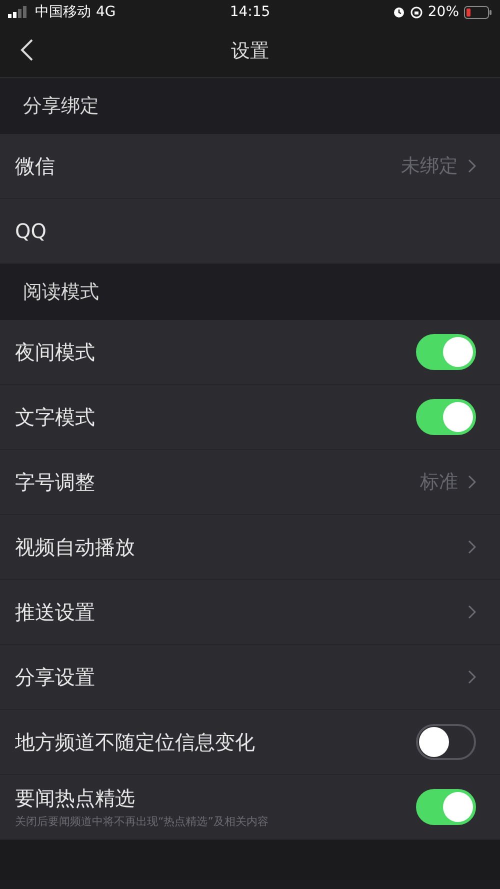 The width and height of the screenshot is (500, 889). I want to click on settings-row: 地方频道不随定位信息变化, so click(250, 742).